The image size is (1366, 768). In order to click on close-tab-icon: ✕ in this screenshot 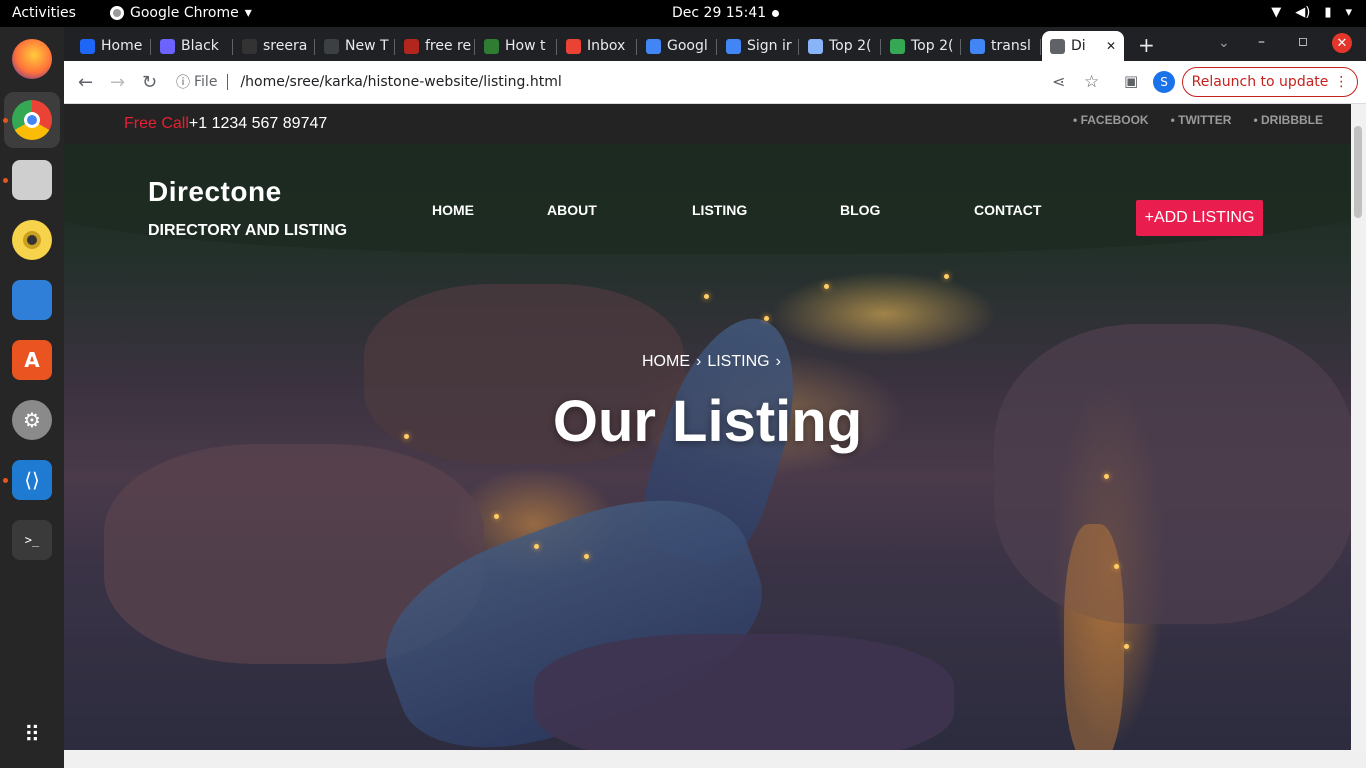, I will do `click(1111, 46)`.